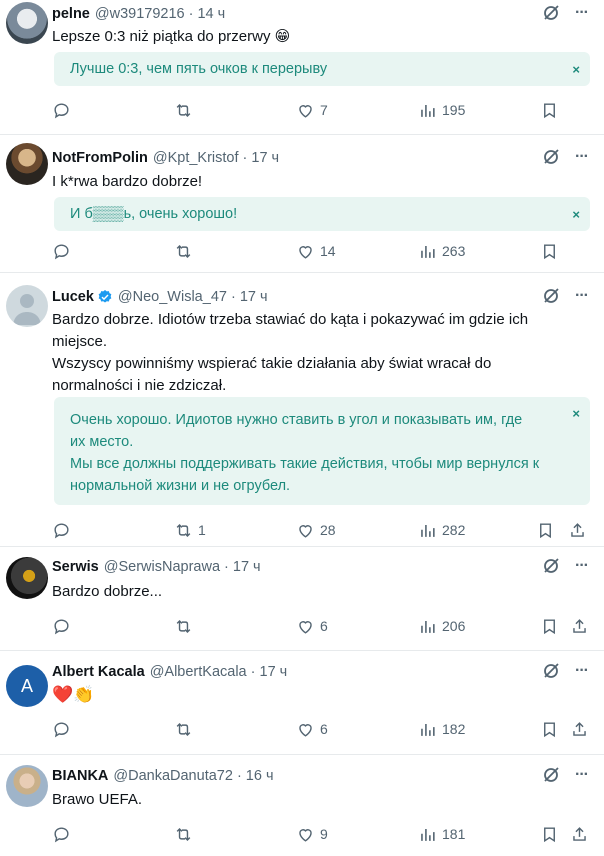 The image size is (604, 856). Describe the element at coordinates (316, 251) in the screenshot. I see `like-button: 14` at that location.